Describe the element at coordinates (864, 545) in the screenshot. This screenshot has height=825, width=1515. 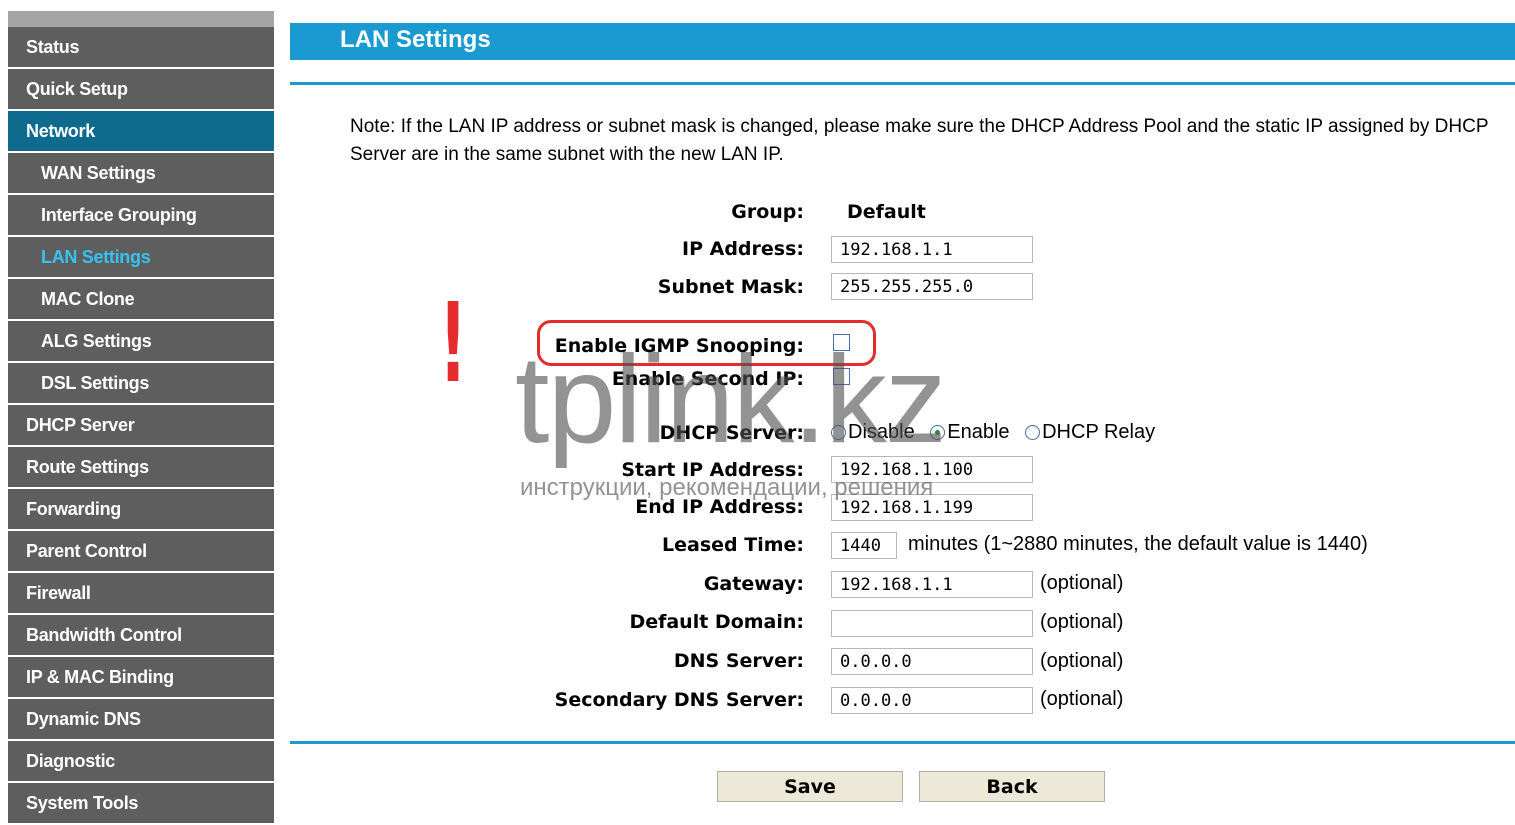
I see `leased-time-input` at that location.